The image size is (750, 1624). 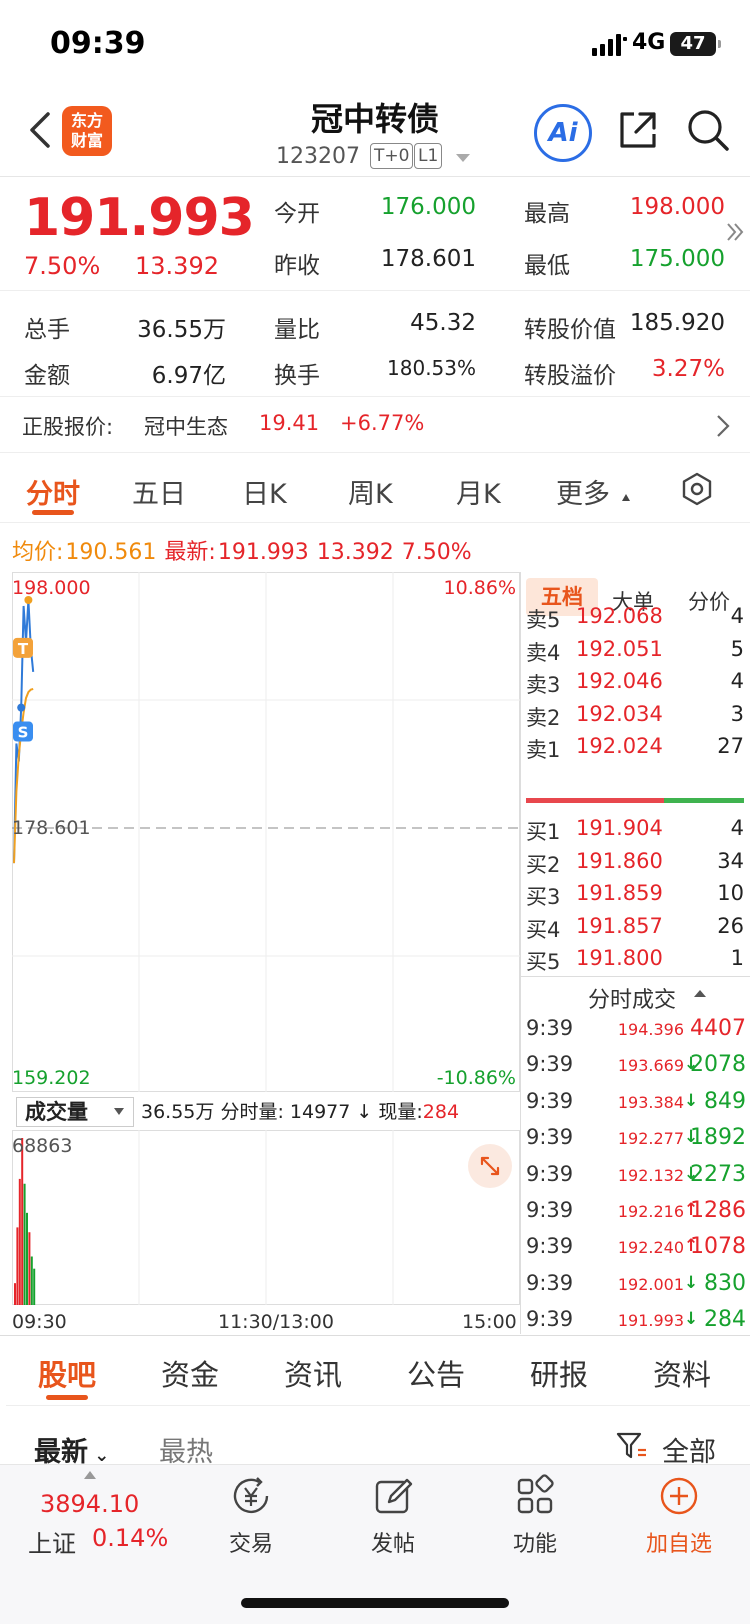 I want to click on level-price: 191.904, so click(x=619, y=828).